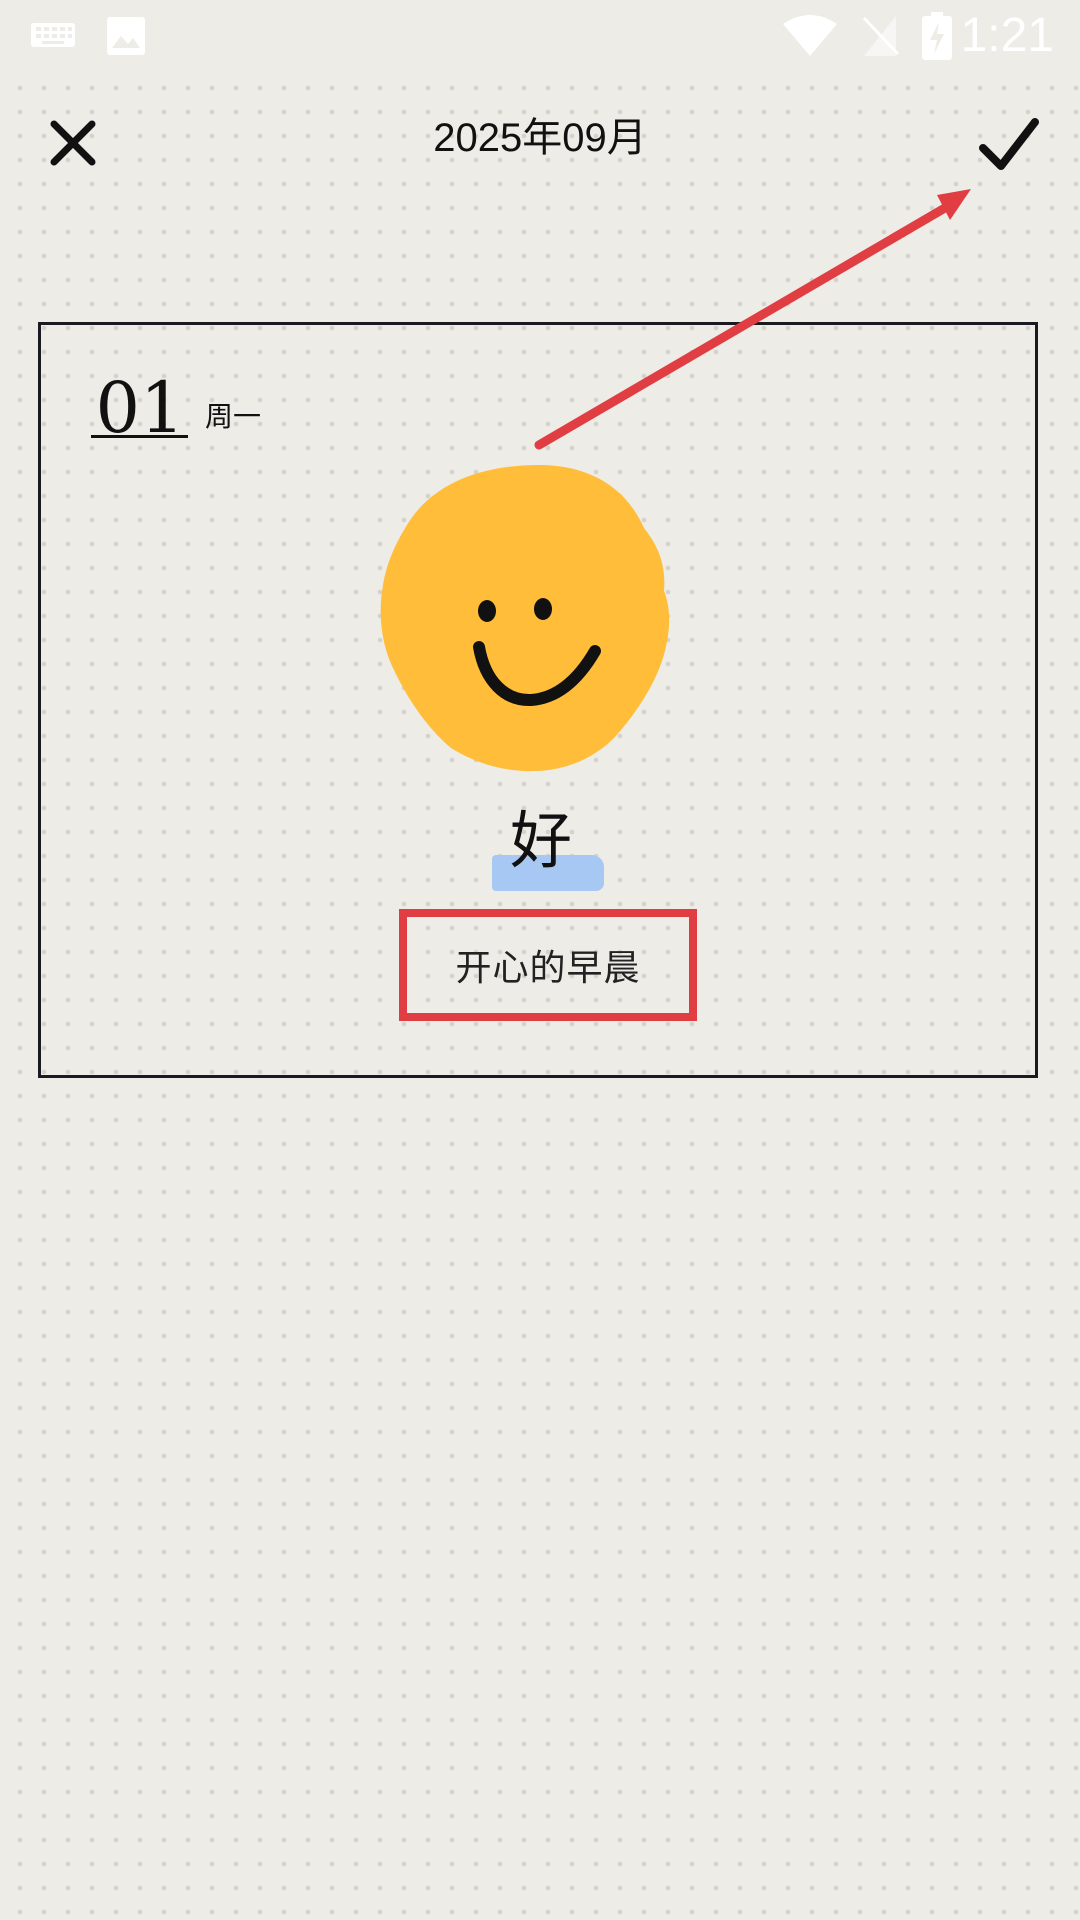 This screenshot has height=1920, width=1080. Describe the element at coordinates (937, 36) in the screenshot. I see `battery-charging-icon` at that location.